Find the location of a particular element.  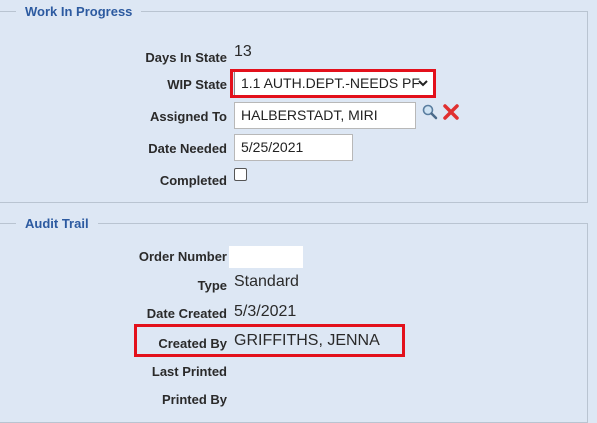

completed-label: Completed is located at coordinates (193, 180).